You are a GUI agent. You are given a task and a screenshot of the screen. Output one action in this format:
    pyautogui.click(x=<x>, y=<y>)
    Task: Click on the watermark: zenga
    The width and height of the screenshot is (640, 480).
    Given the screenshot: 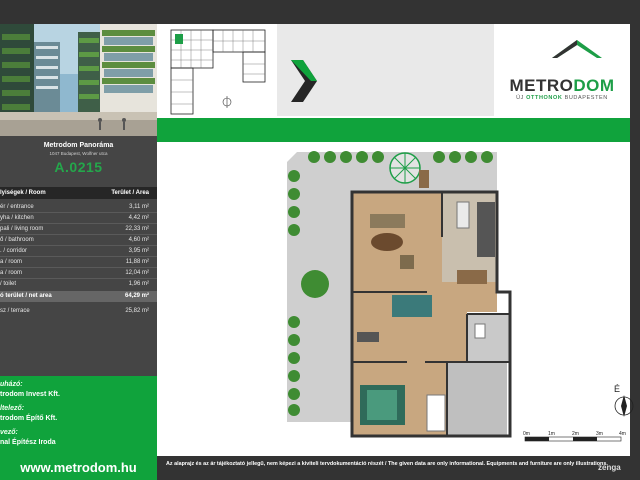 What is the action you would take?
    pyautogui.click(x=609, y=467)
    